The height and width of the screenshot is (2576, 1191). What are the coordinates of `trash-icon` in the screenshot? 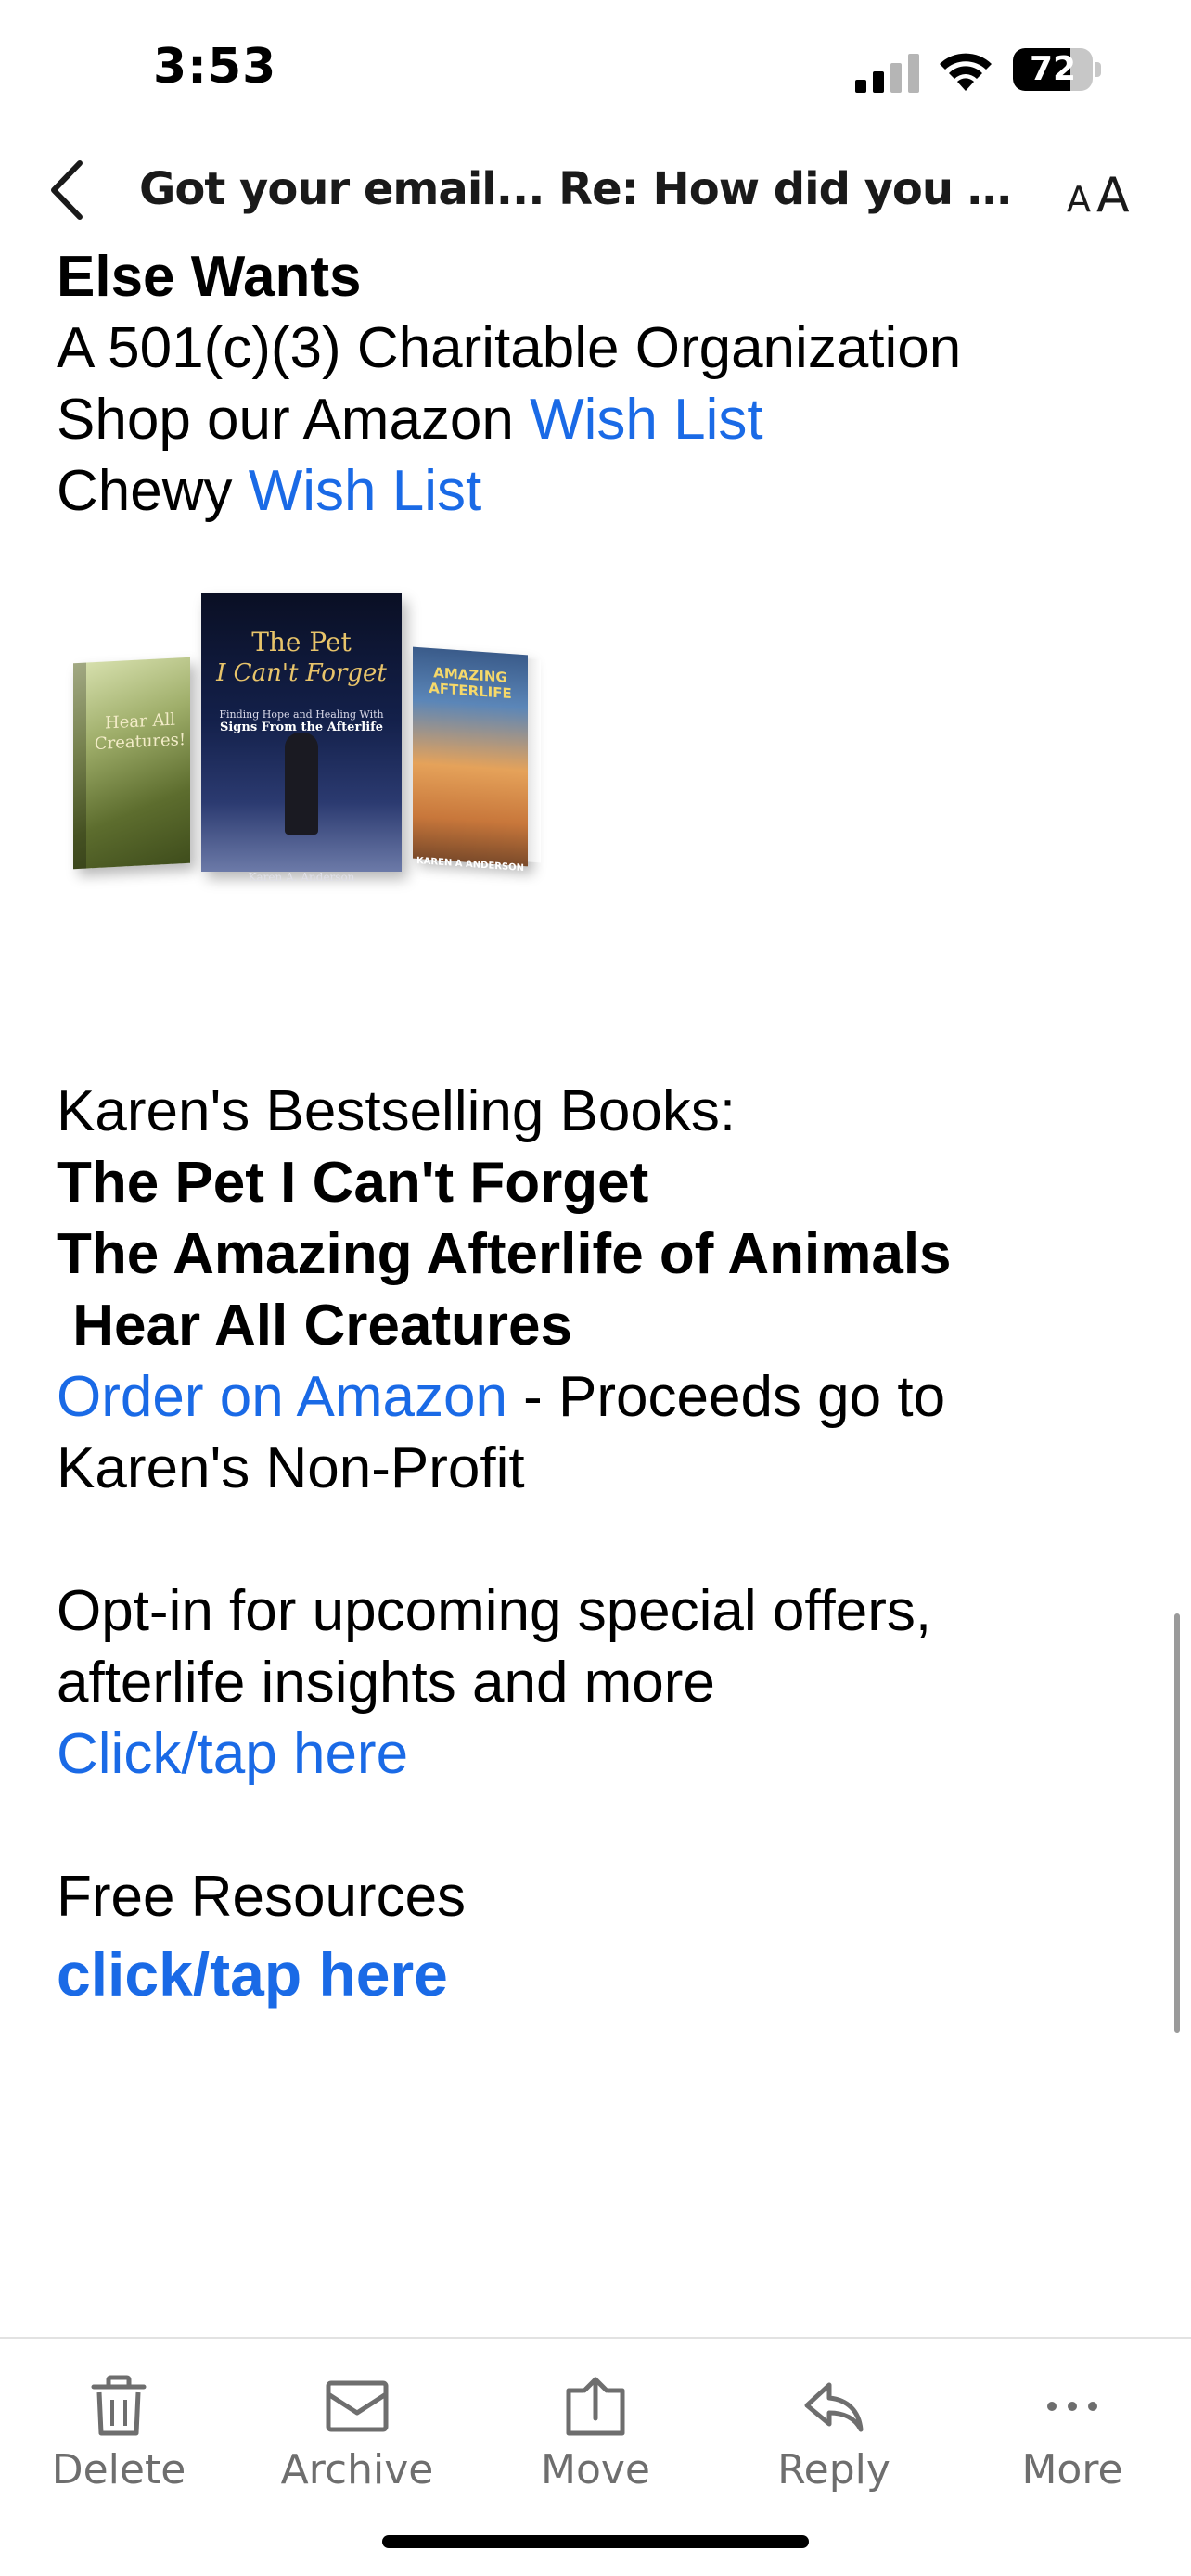 It's located at (119, 2406).